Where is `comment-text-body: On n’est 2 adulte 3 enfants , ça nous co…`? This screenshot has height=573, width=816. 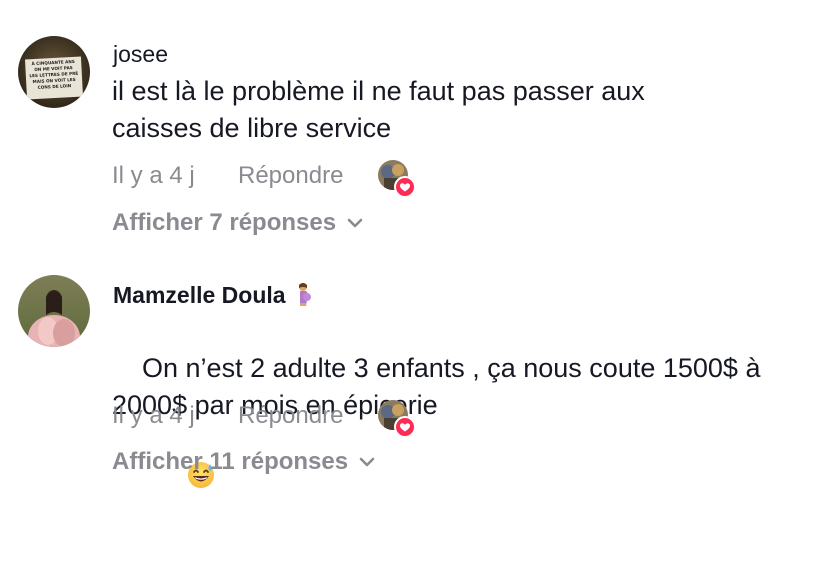
comment-text-body: On n’est 2 adulte 3 enfants , ça nous co… is located at coordinates (440, 386).